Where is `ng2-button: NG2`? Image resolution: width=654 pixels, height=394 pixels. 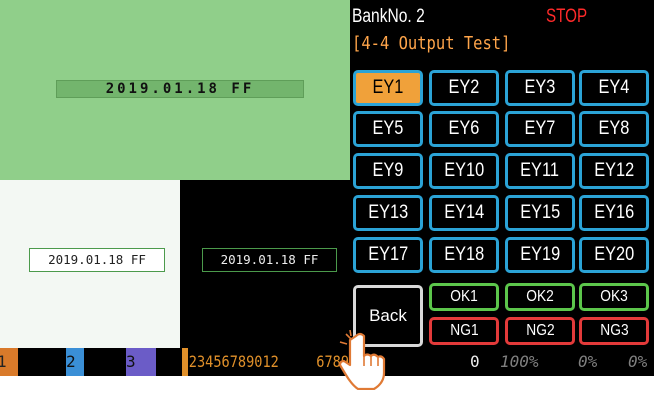 ng2-button: NG2 is located at coordinates (540, 331).